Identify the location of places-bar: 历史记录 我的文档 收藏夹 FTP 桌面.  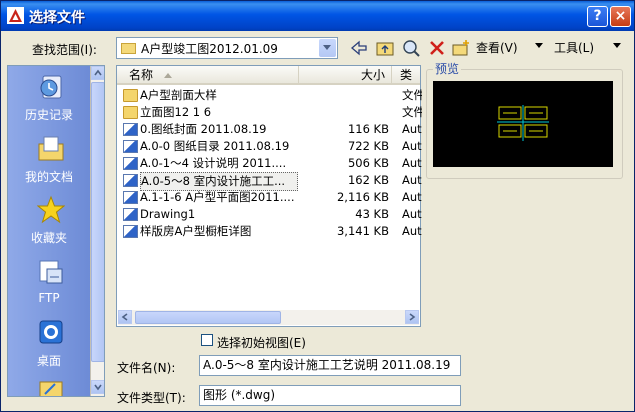
(56, 231).